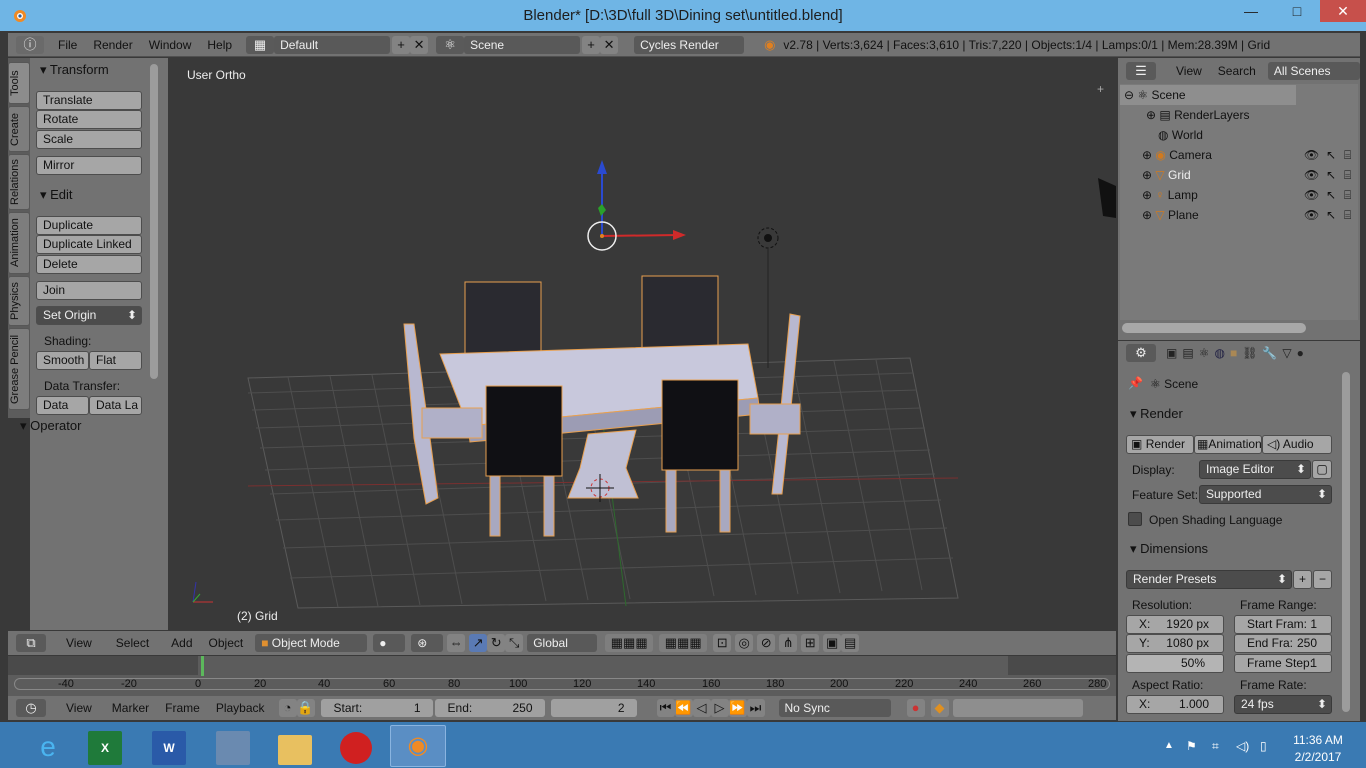 The image size is (1366, 768). What do you see at coordinates (850, 643) in the screenshot?
I see `render-anim-icon: ▤` at bounding box center [850, 643].